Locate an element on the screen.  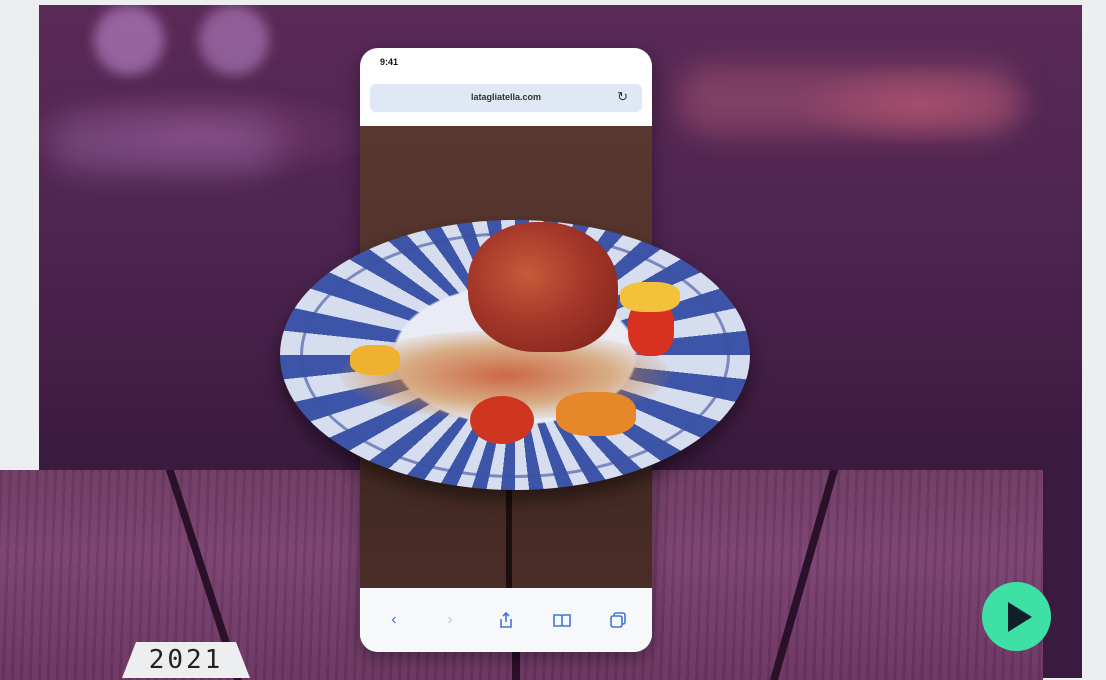
play-icon is located at coordinates (1019, 616).